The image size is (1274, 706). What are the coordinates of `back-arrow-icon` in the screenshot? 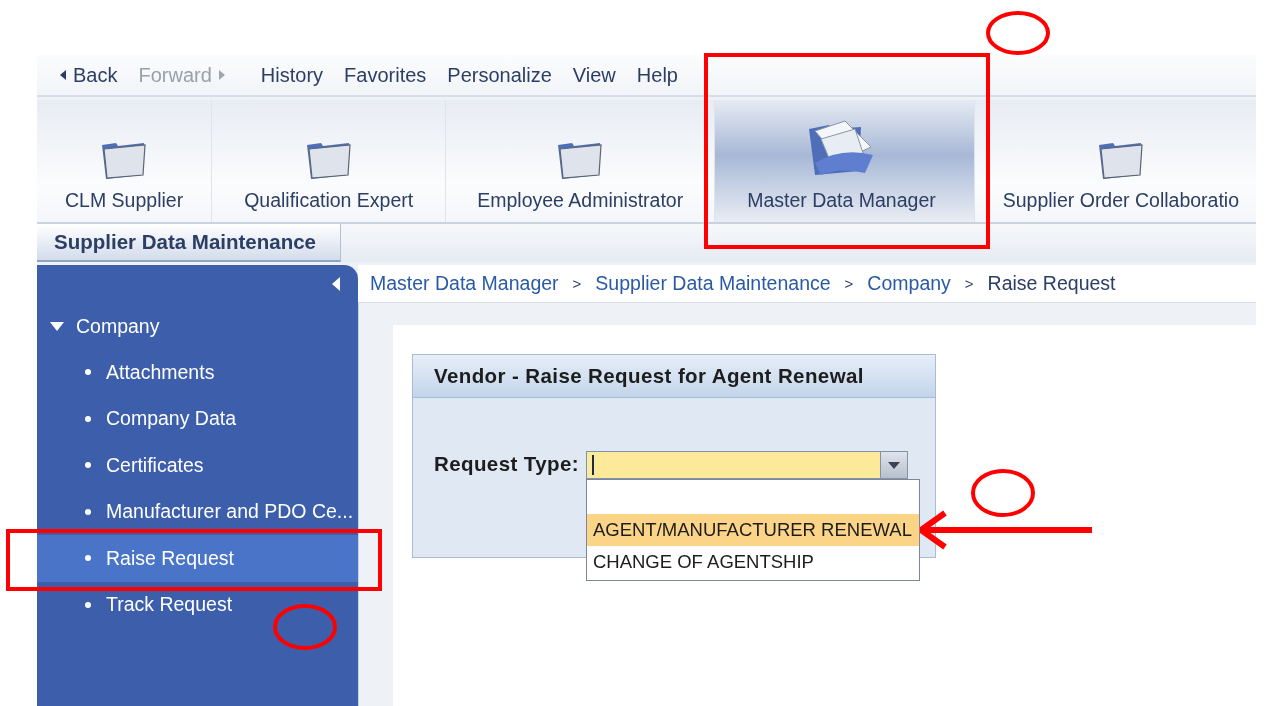 It's located at (63, 75).